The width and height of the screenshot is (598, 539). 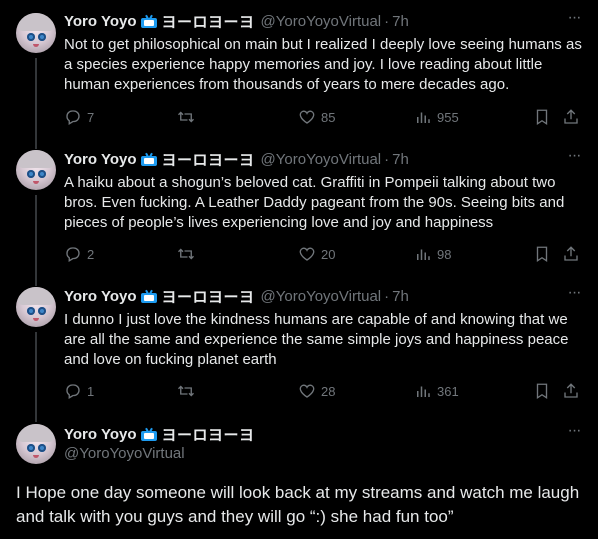 What do you see at coordinates (448, 117) in the screenshot?
I see `views-count: 955` at bounding box center [448, 117].